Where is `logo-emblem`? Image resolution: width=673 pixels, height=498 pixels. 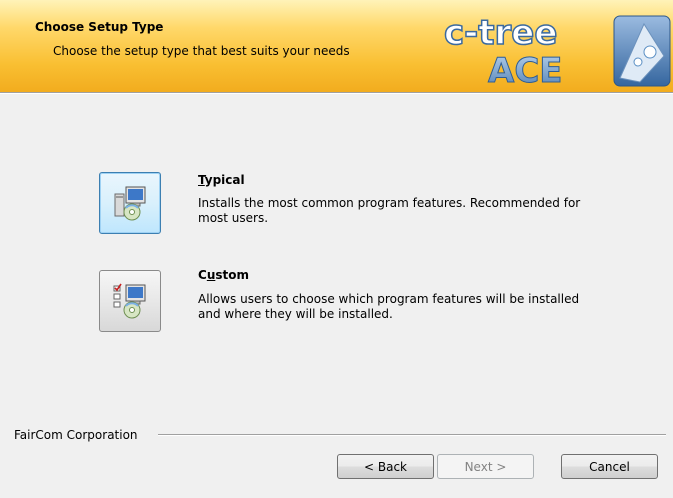
logo-emblem is located at coordinates (642, 51).